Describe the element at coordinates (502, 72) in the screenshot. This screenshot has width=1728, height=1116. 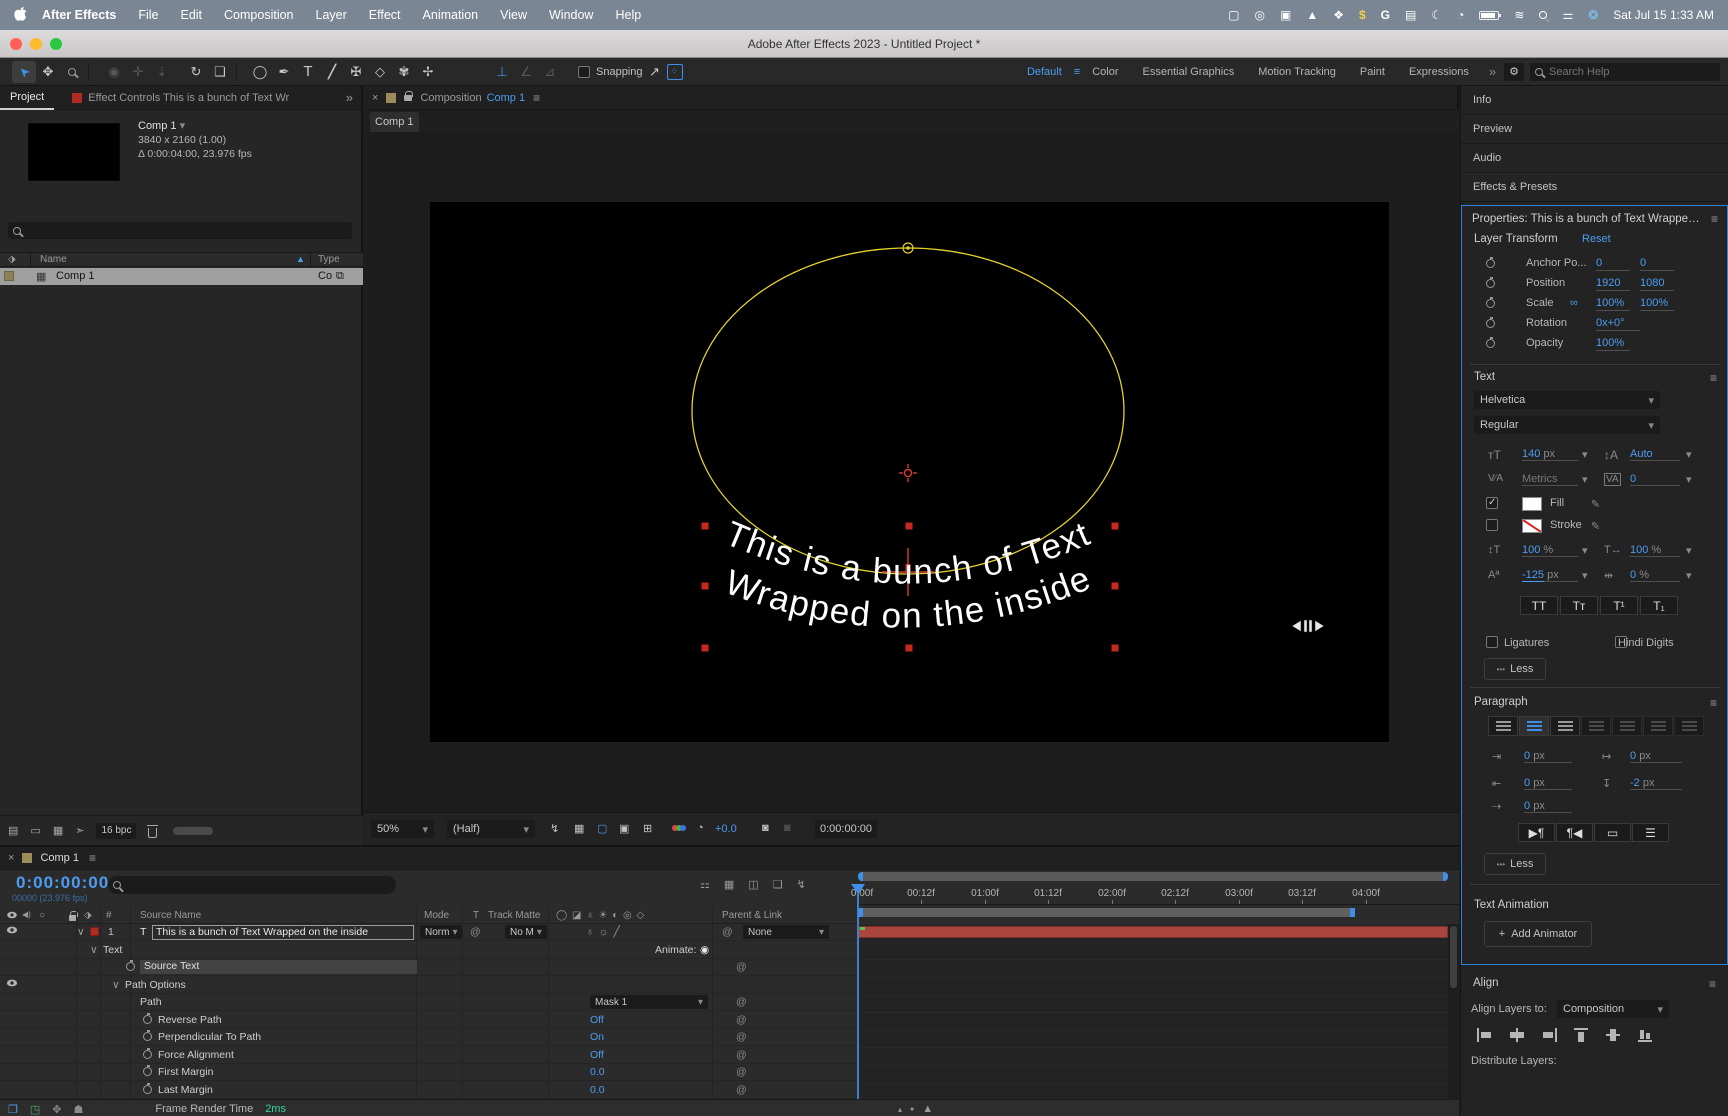
I see `local-axis-mode-icon: ⊥` at that location.